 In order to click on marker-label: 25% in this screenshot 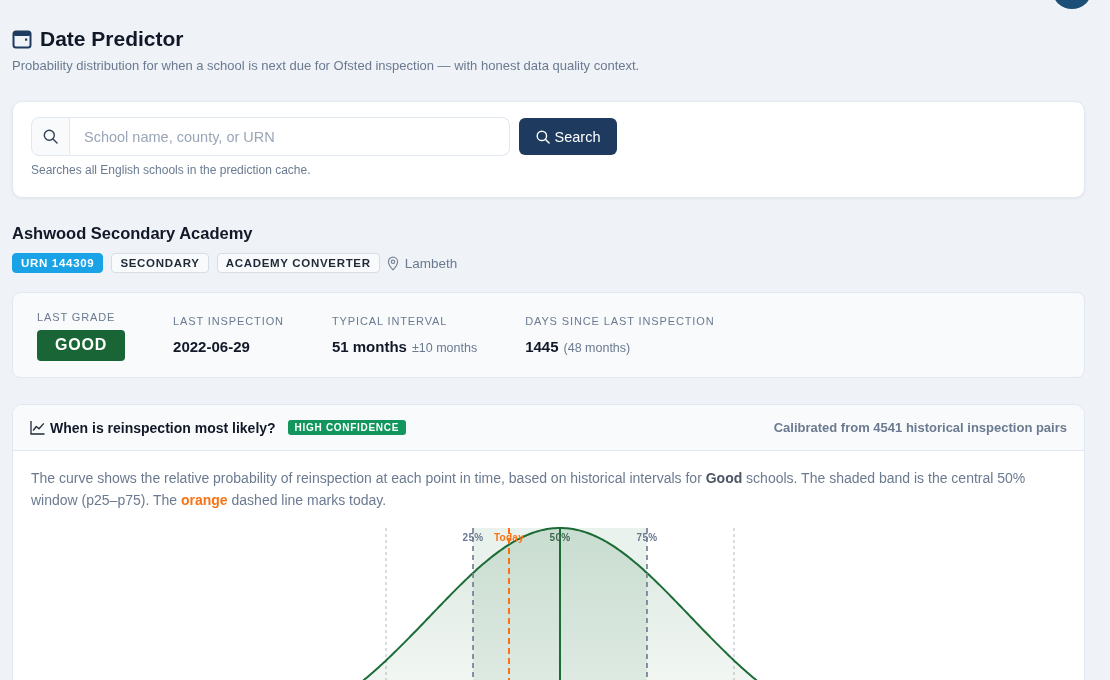, I will do `click(473, 537)`.